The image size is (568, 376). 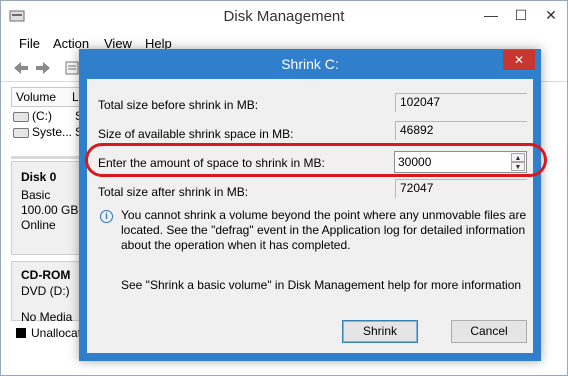 I want to click on disk-name: CD-ROM, so click(x=46, y=275).